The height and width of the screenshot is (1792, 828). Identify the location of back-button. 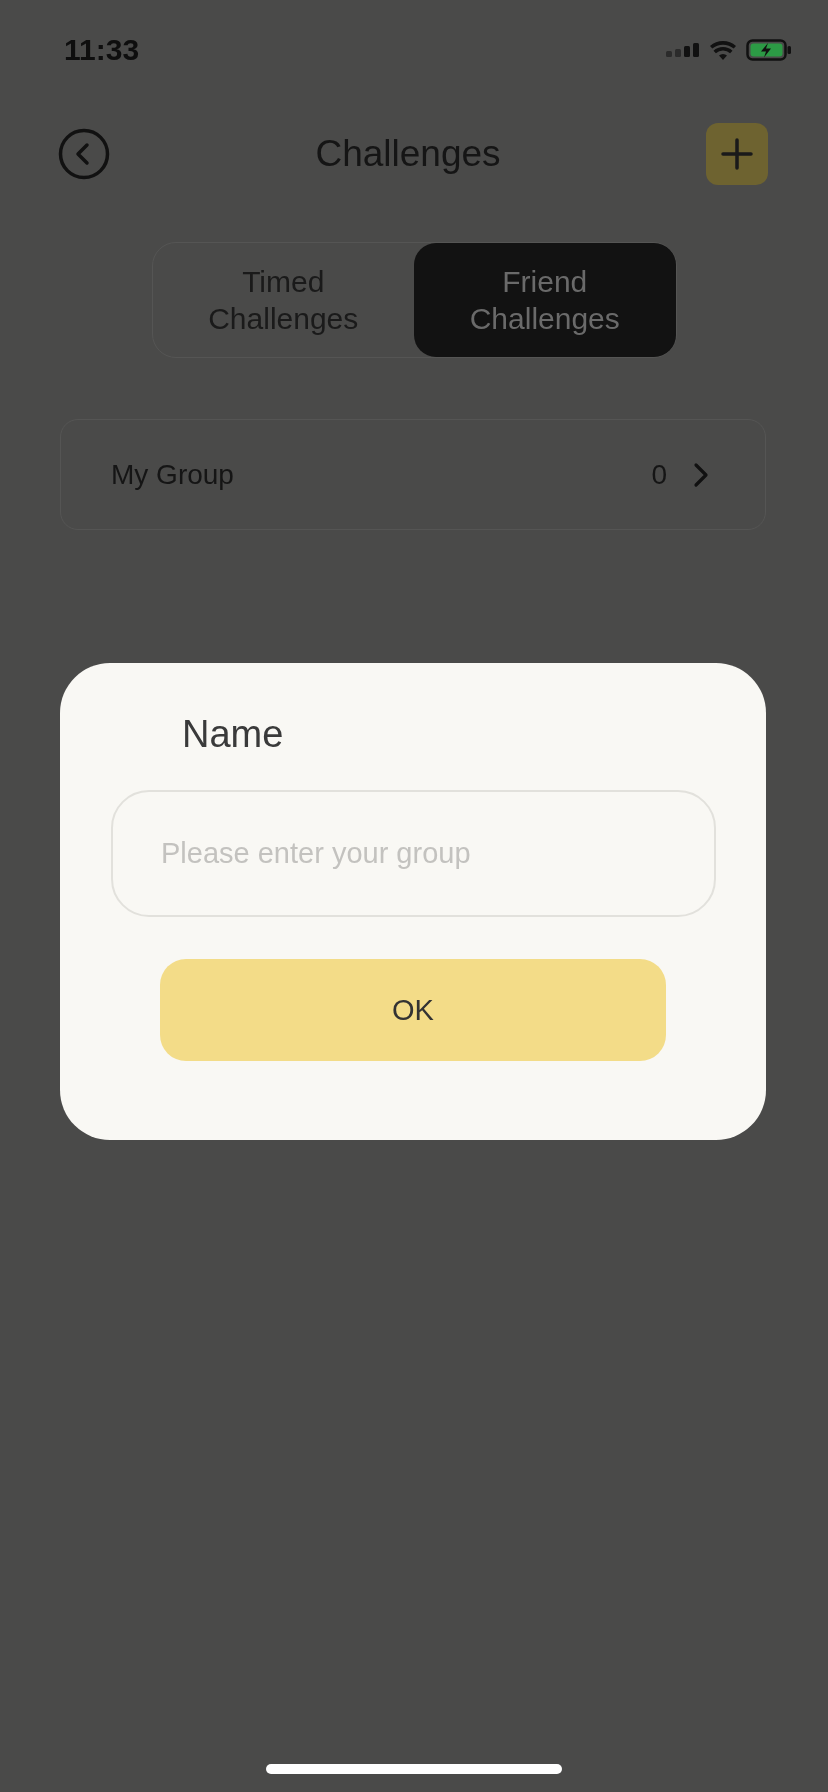
(84, 154).